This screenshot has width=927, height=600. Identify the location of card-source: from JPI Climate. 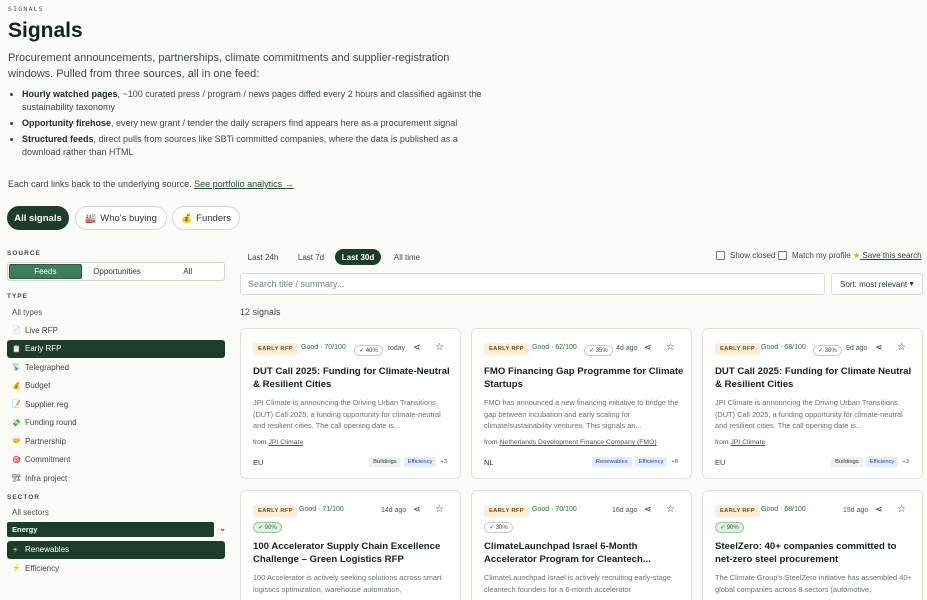
(740, 442).